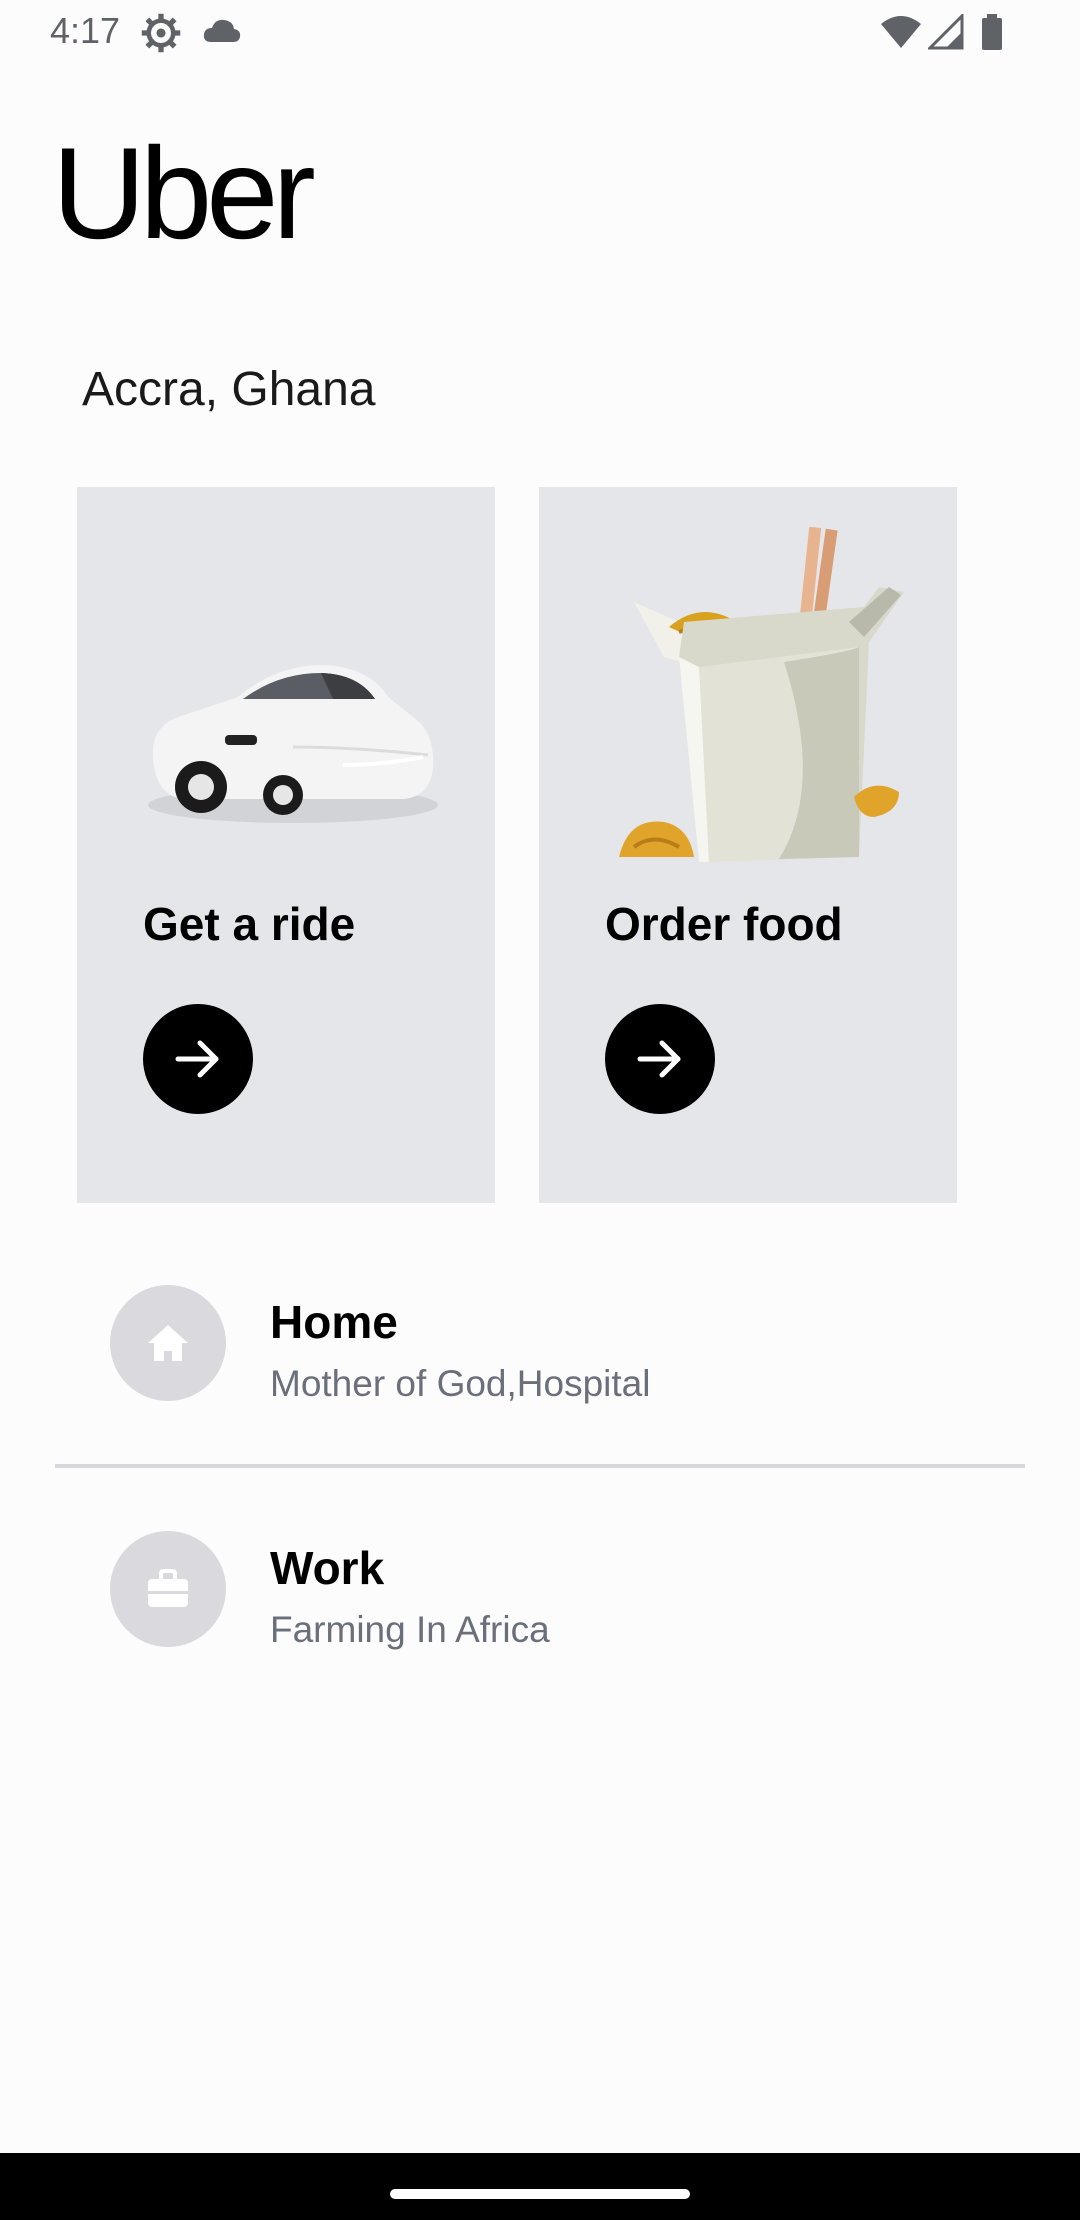  I want to click on battery-icon, so click(992, 34).